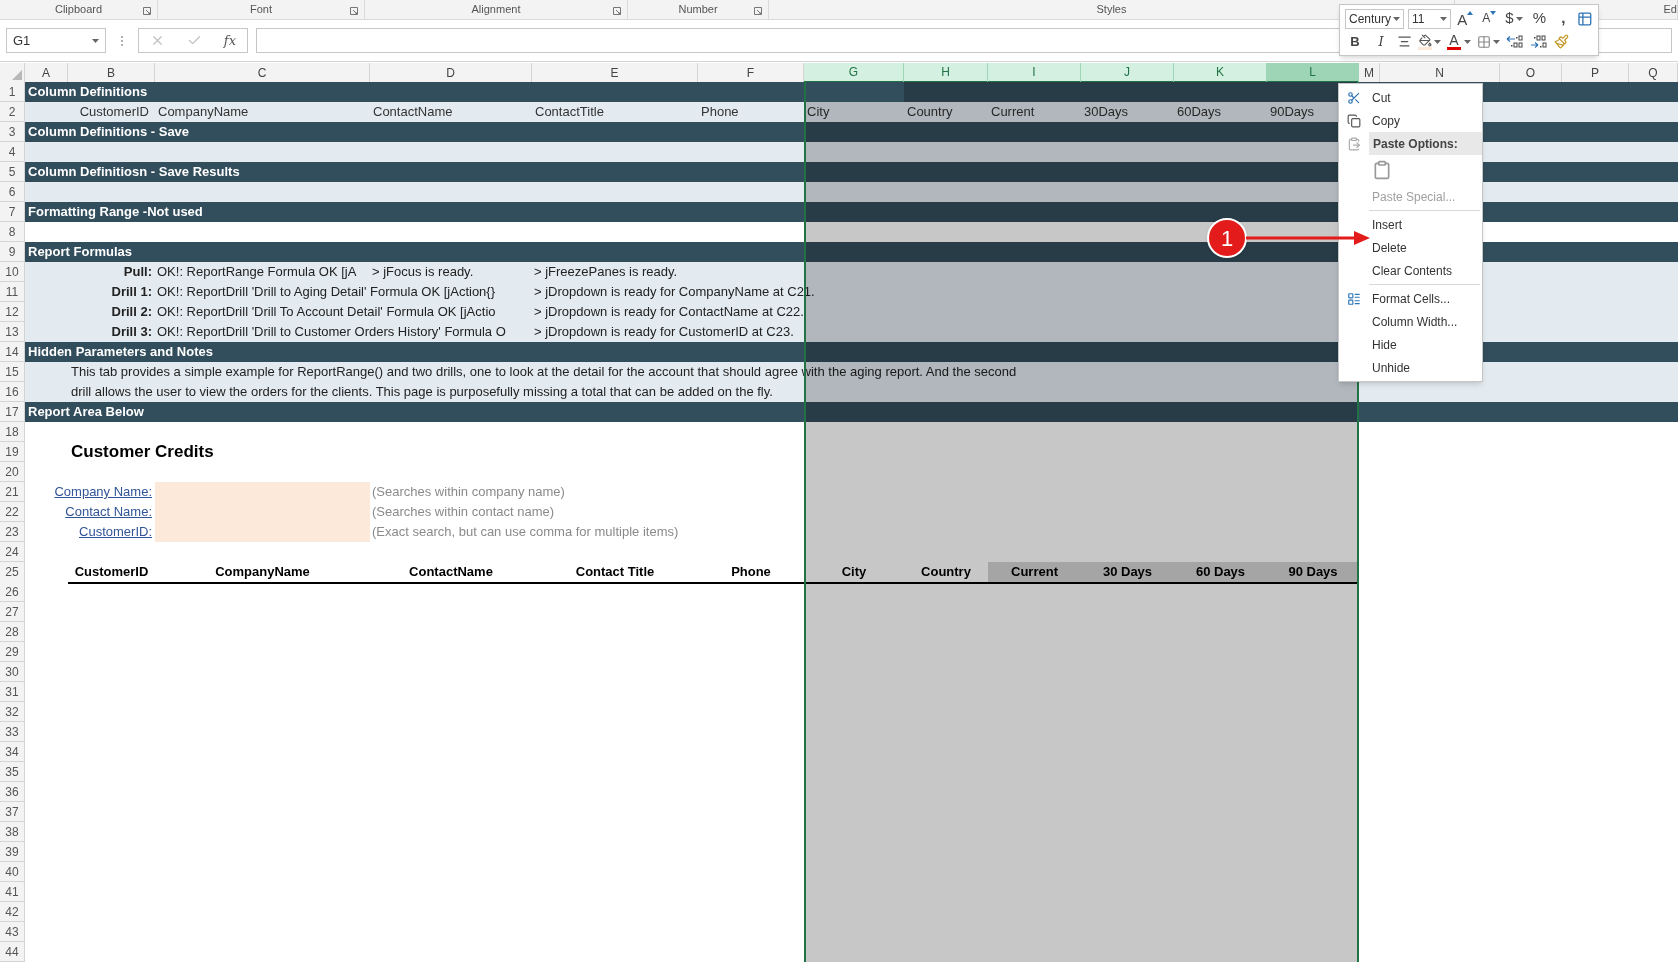 Image resolution: width=1678 pixels, height=972 pixels. What do you see at coordinates (1220, 73) in the screenshot?
I see `column-header: K` at bounding box center [1220, 73].